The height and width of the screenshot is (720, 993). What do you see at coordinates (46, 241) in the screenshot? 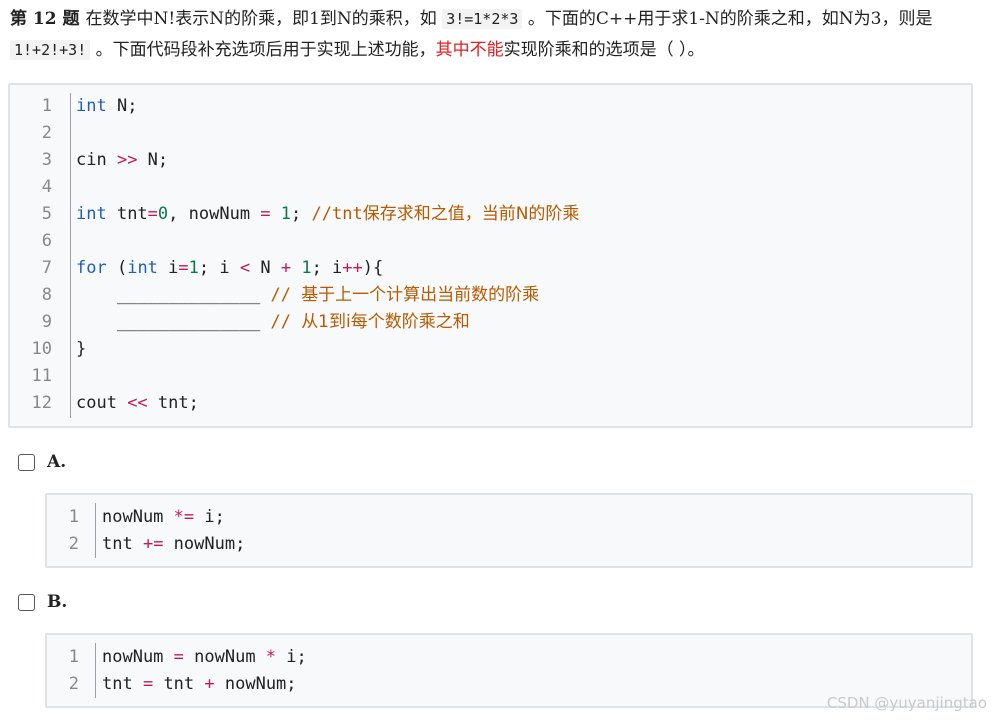
I see `line-number: 6` at bounding box center [46, 241].